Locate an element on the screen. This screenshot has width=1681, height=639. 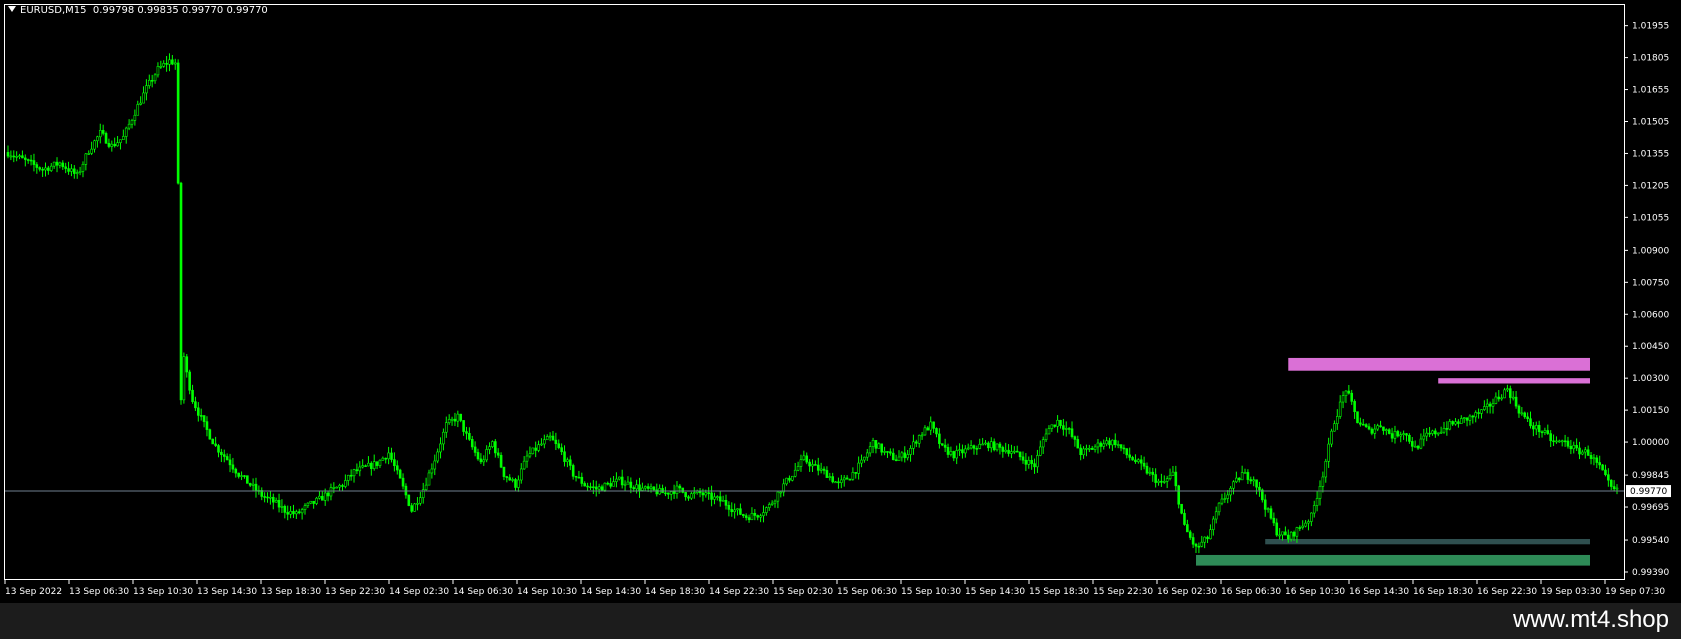
current-price-label: 0.99770 is located at coordinates (1648, 492).